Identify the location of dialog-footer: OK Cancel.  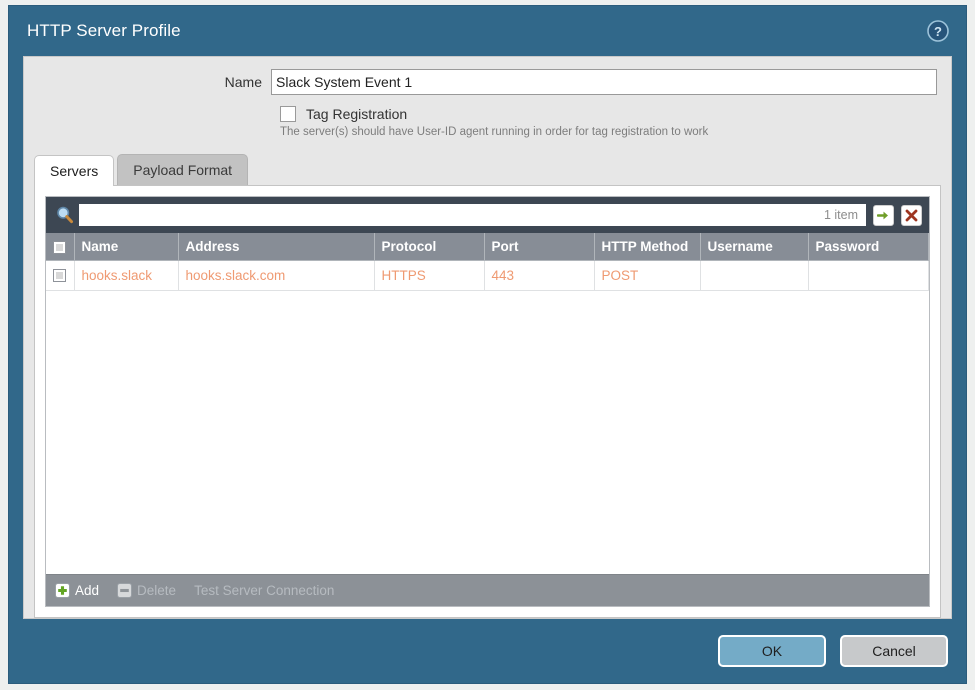
(487, 651).